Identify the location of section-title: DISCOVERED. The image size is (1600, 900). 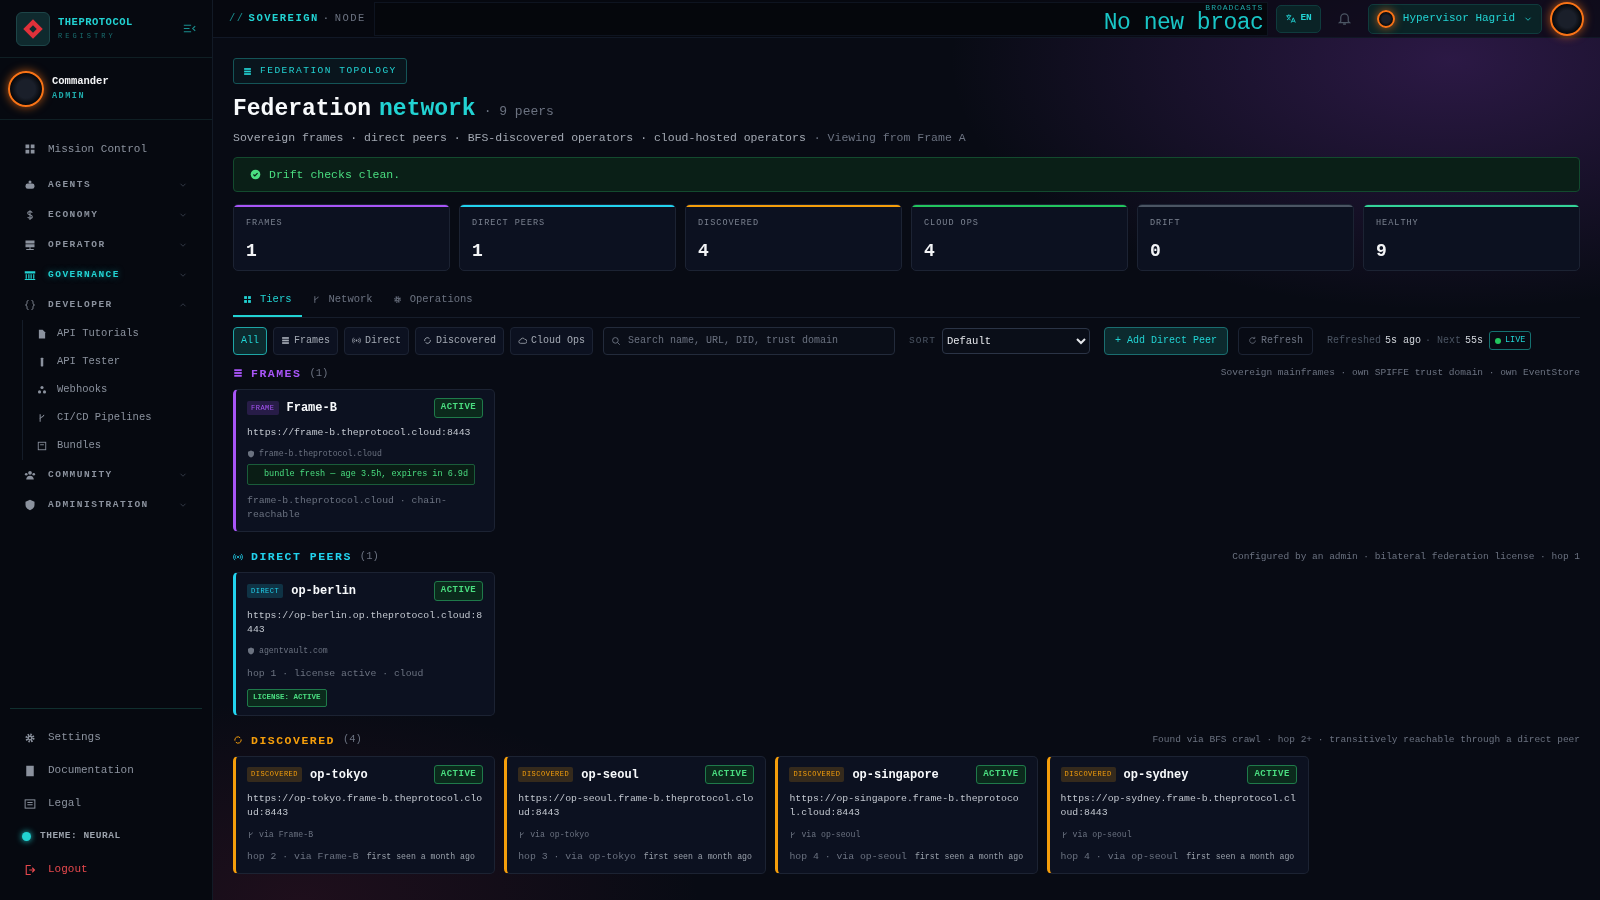
(293, 740).